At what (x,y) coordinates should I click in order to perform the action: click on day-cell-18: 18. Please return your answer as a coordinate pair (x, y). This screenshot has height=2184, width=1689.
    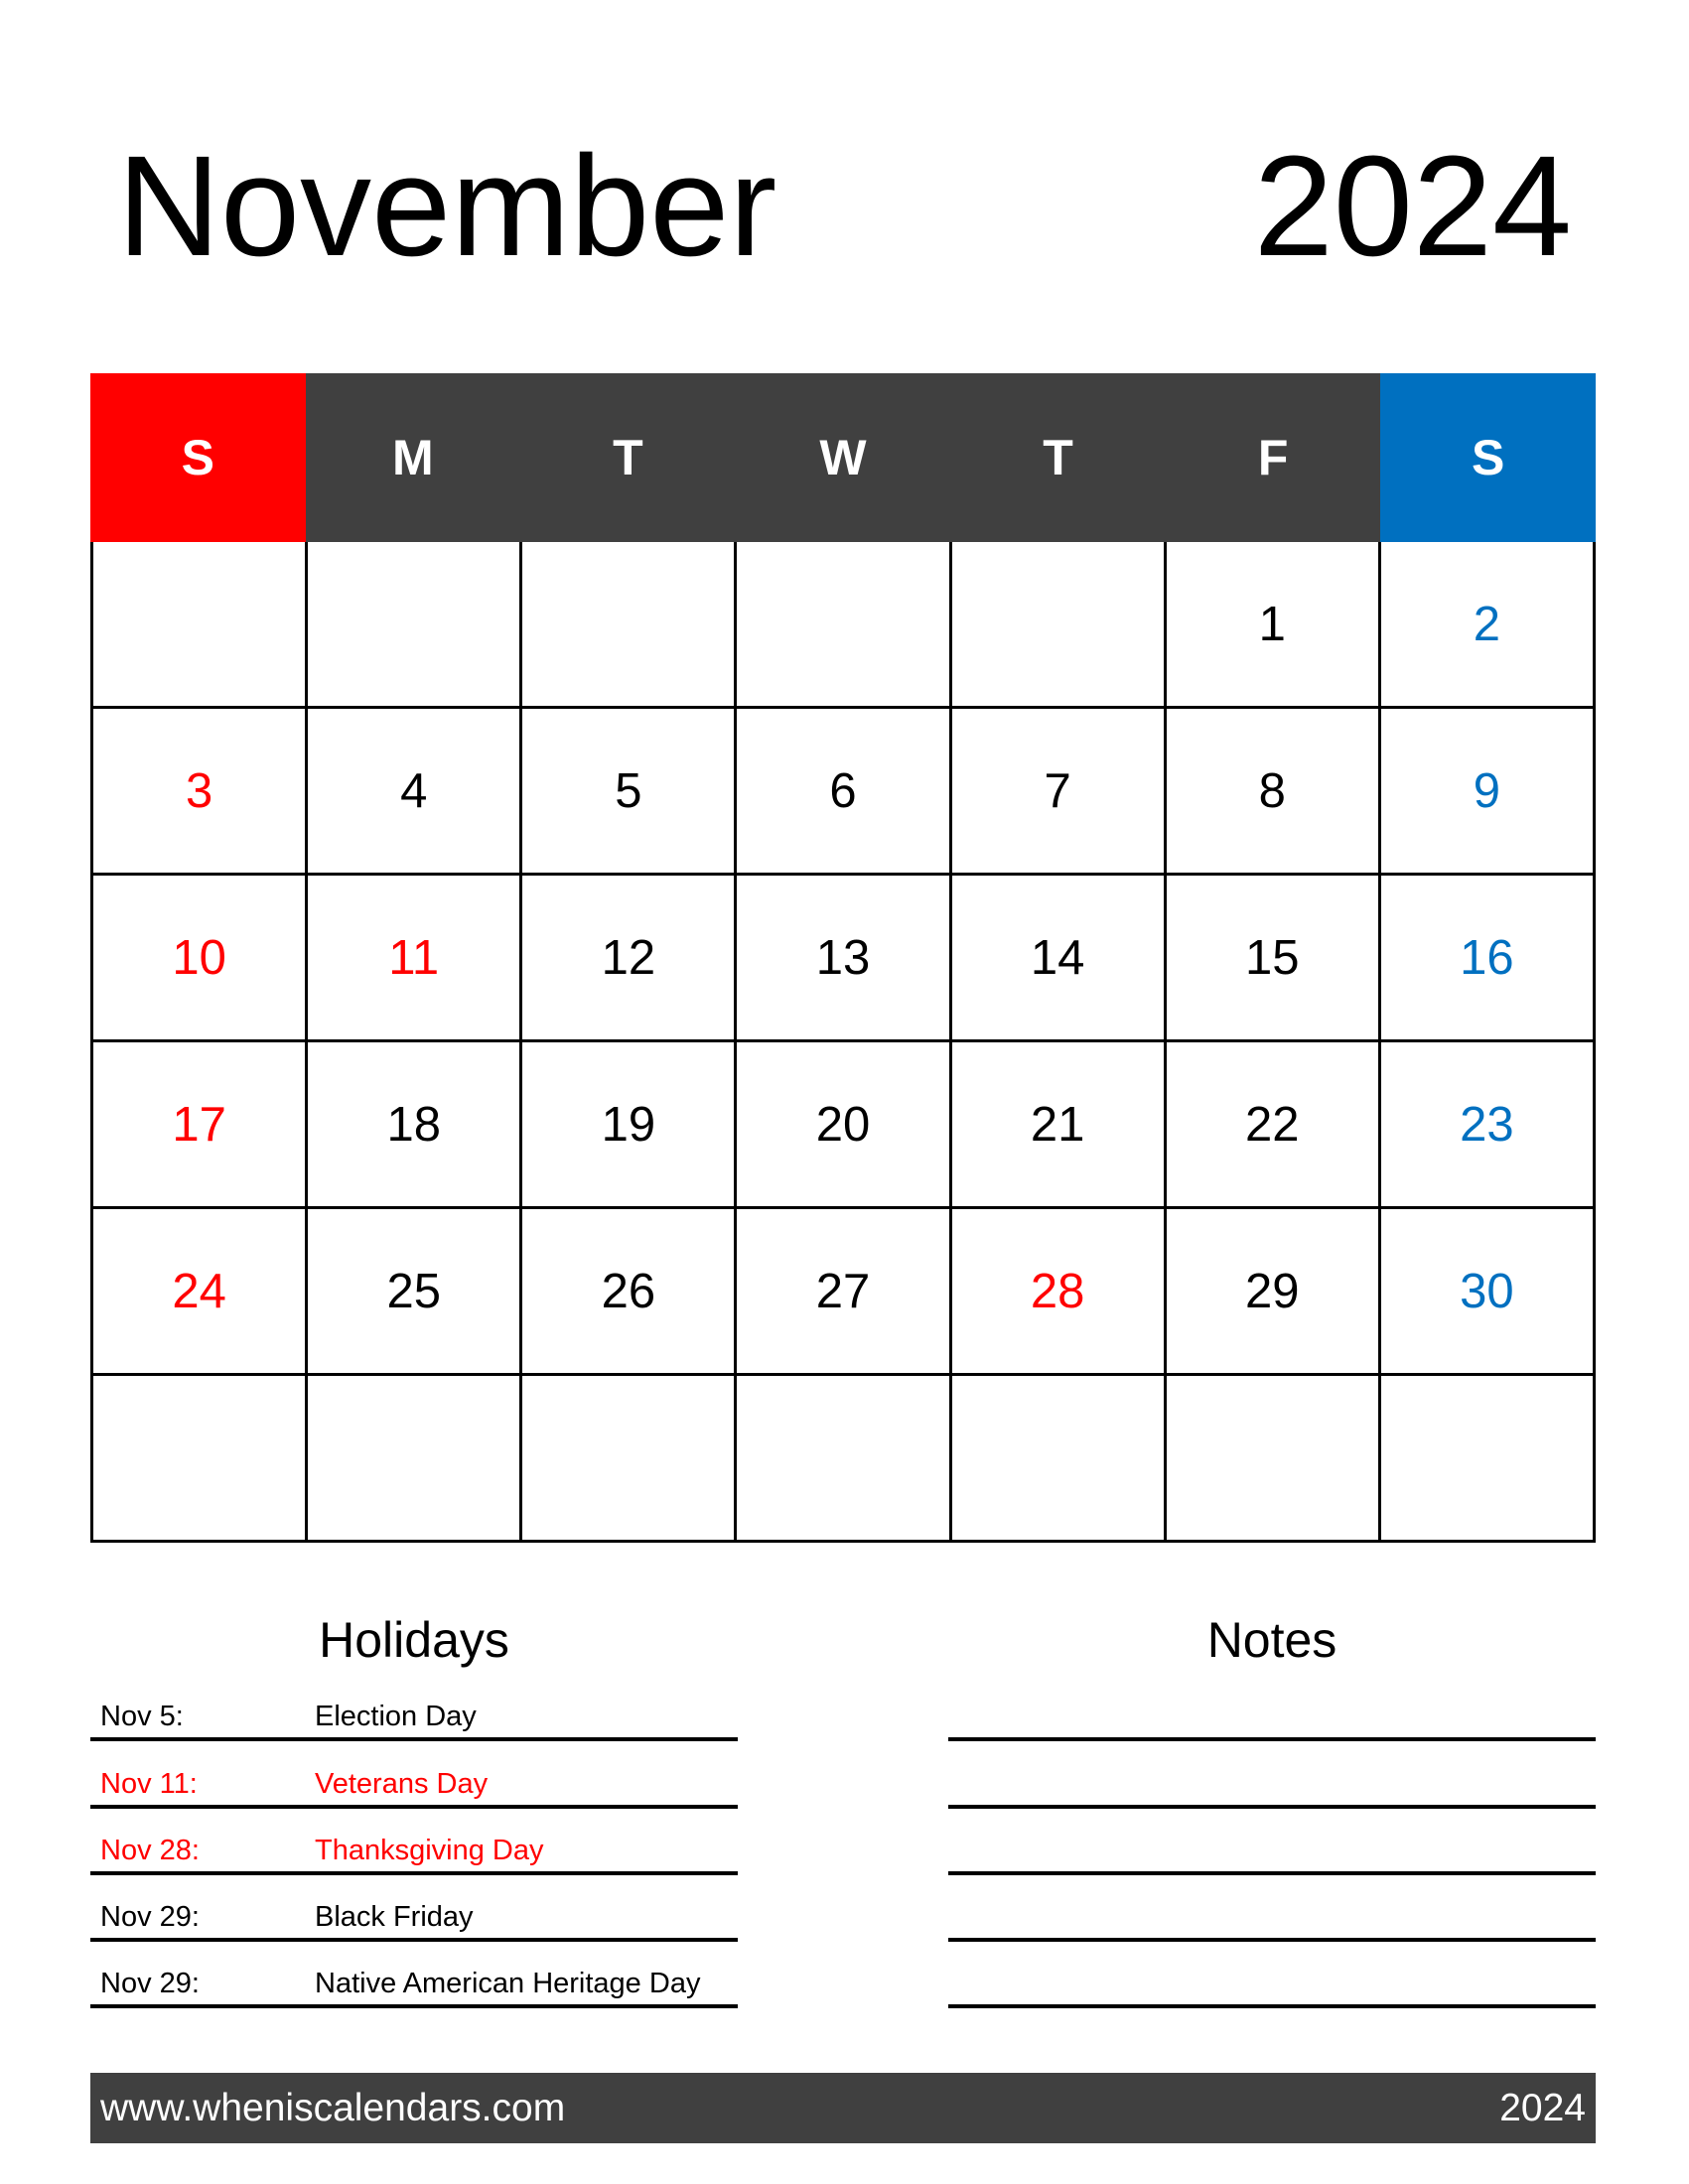
    Looking at the image, I should click on (415, 1125).